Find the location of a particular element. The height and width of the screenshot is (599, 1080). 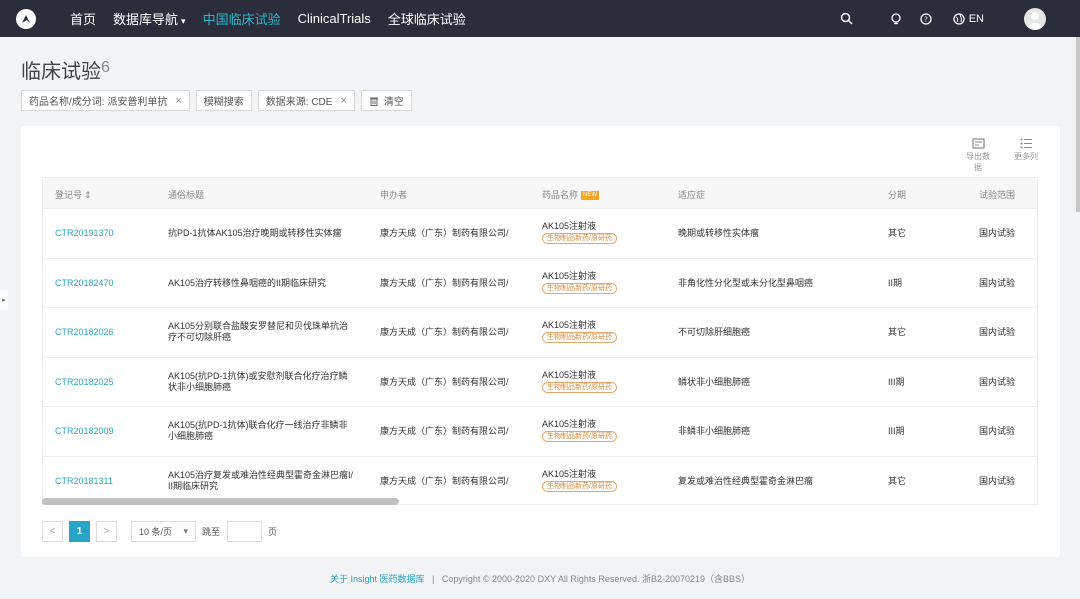

filter-chip-fuzzy: 模糊搜索 is located at coordinates (223, 100).